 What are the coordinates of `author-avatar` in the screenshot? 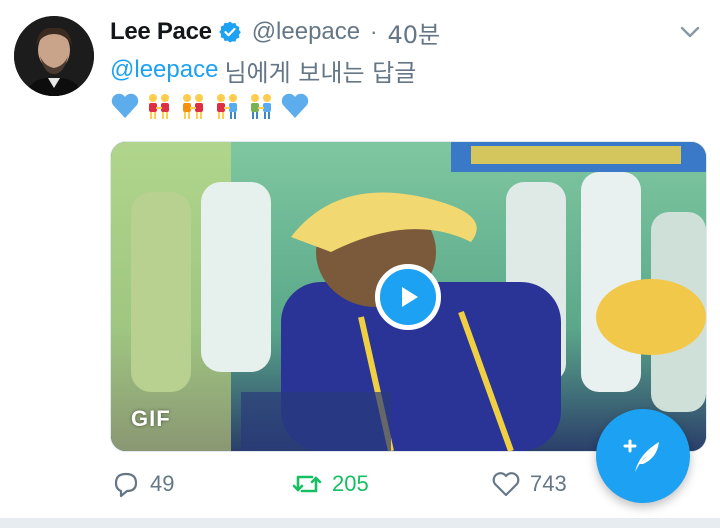 It's located at (54, 56).